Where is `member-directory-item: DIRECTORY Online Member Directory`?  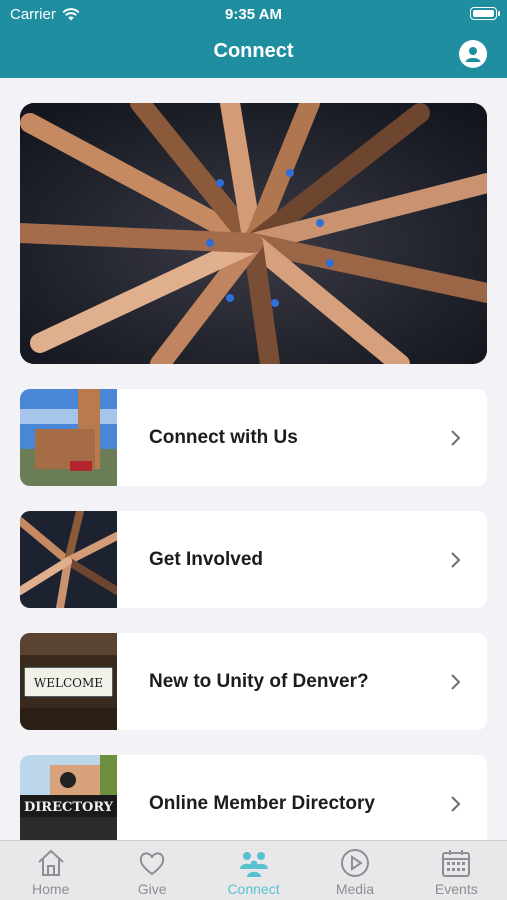 member-directory-item: DIRECTORY Online Member Directory is located at coordinates (253, 797).